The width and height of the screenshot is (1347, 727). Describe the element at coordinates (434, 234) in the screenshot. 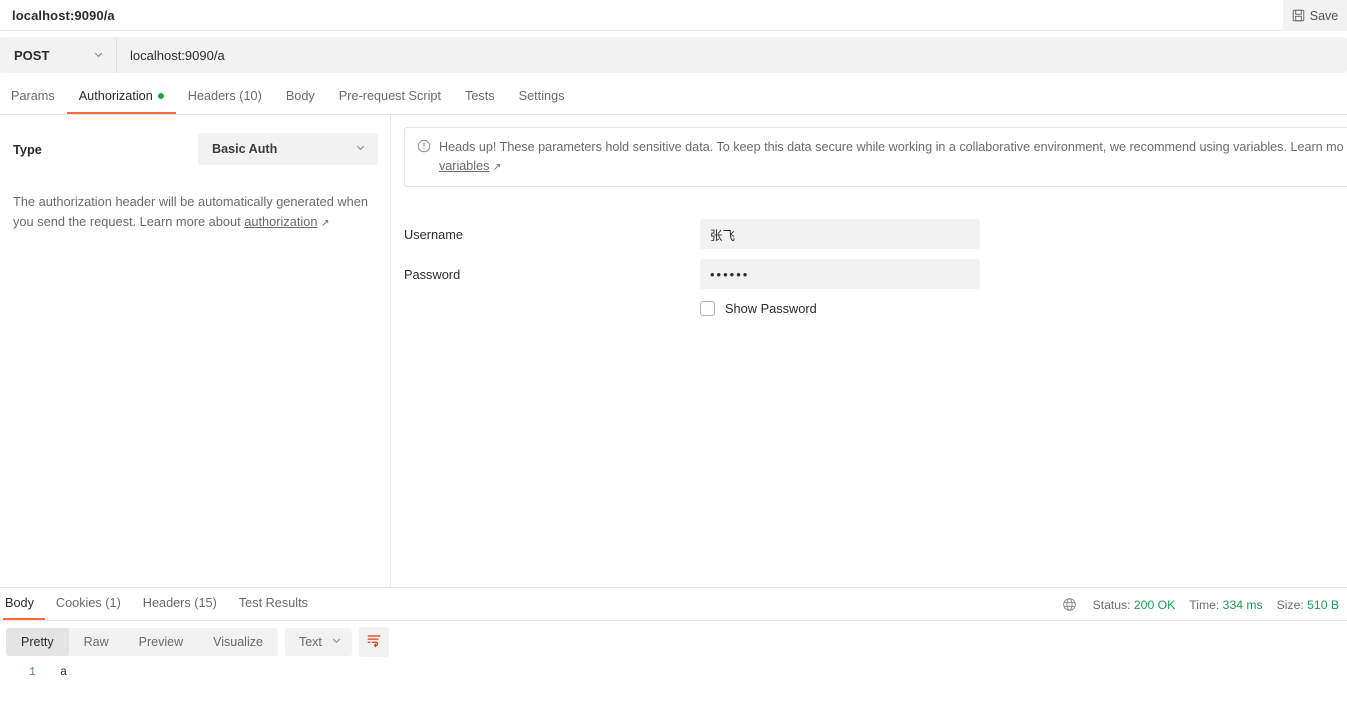

I see `username-label: Username` at that location.